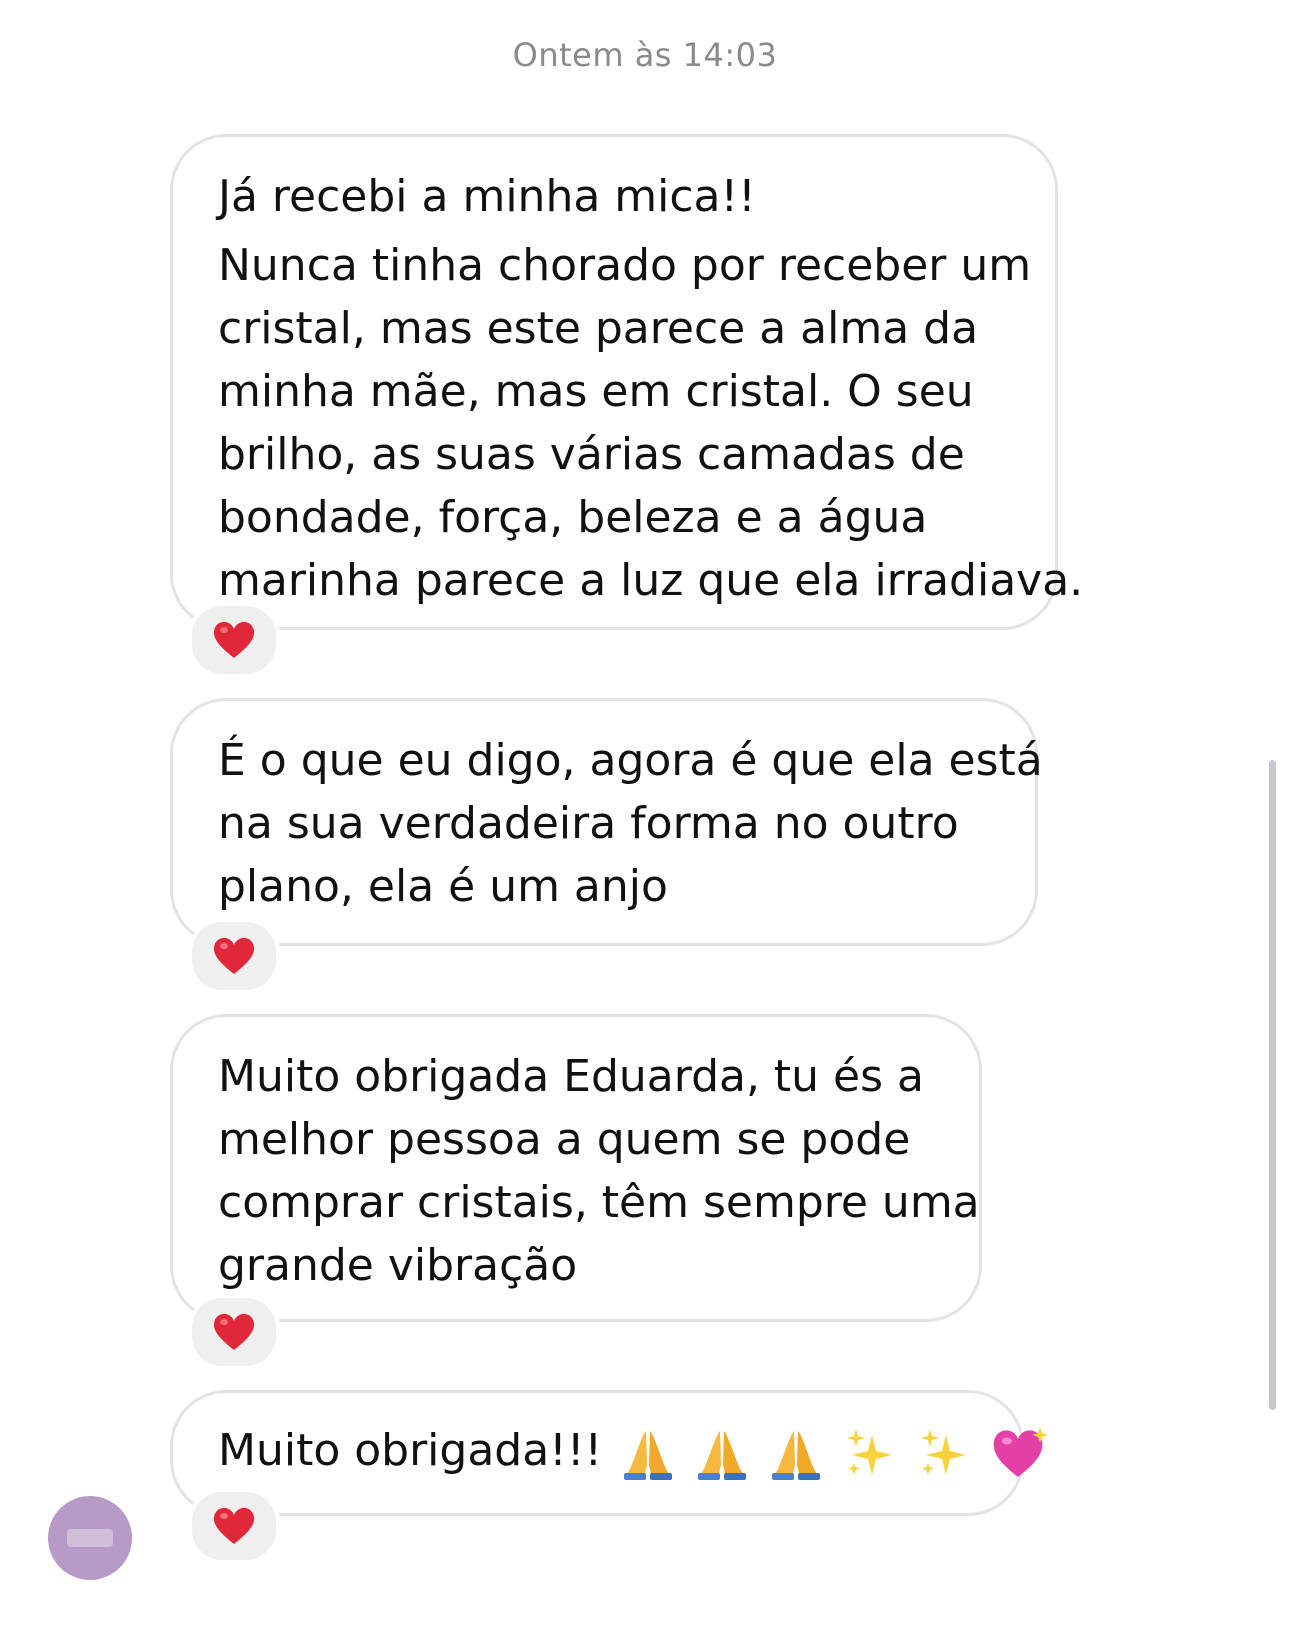 This screenshot has width=1290, height=1626. Describe the element at coordinates (1272, 1085) in the screenshot. I see `scrollbar` at that location.